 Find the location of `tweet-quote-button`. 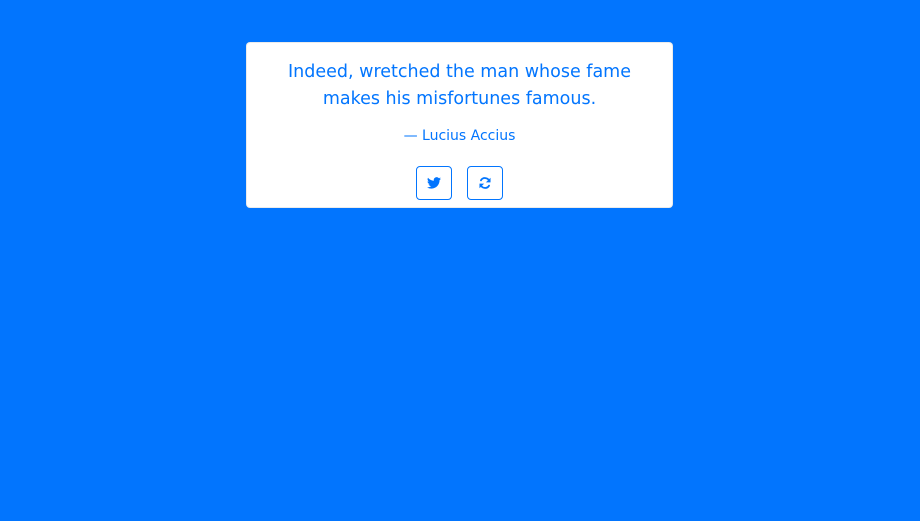

tweet-quote-button is located at coordinates (434, 183).